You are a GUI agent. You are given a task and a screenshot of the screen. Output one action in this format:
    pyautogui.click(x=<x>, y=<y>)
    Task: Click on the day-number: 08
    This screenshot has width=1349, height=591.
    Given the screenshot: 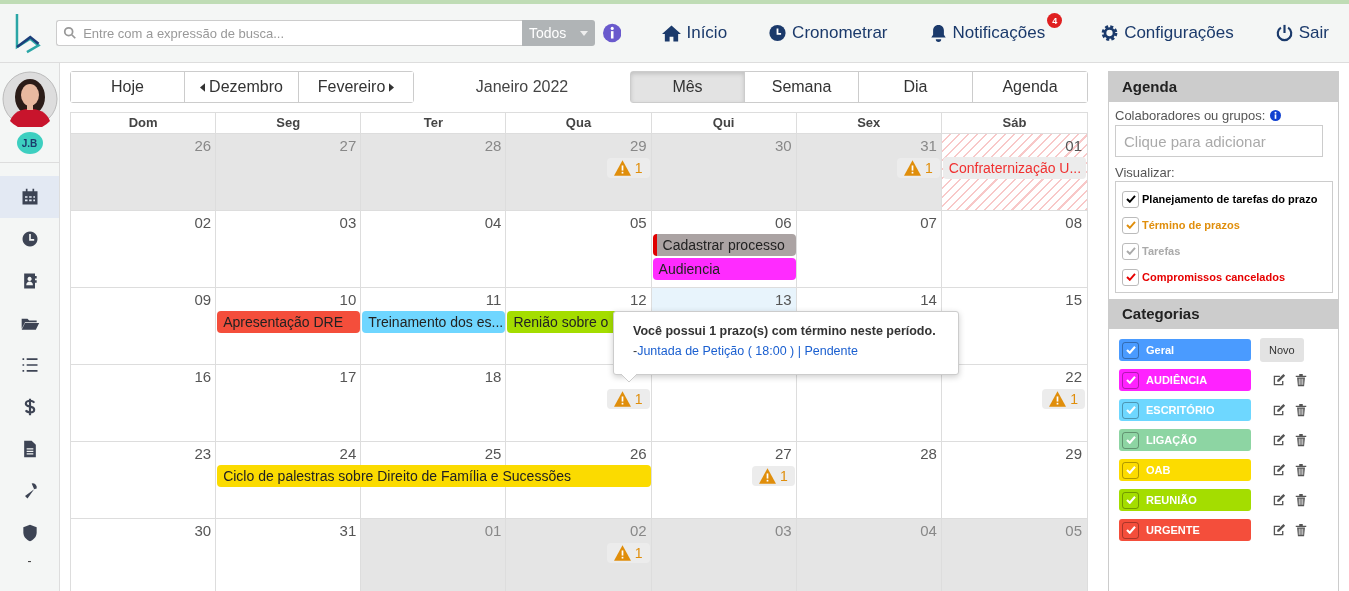 What is the action you would take?
    pyautogui.click(x=1073, y=223)
    